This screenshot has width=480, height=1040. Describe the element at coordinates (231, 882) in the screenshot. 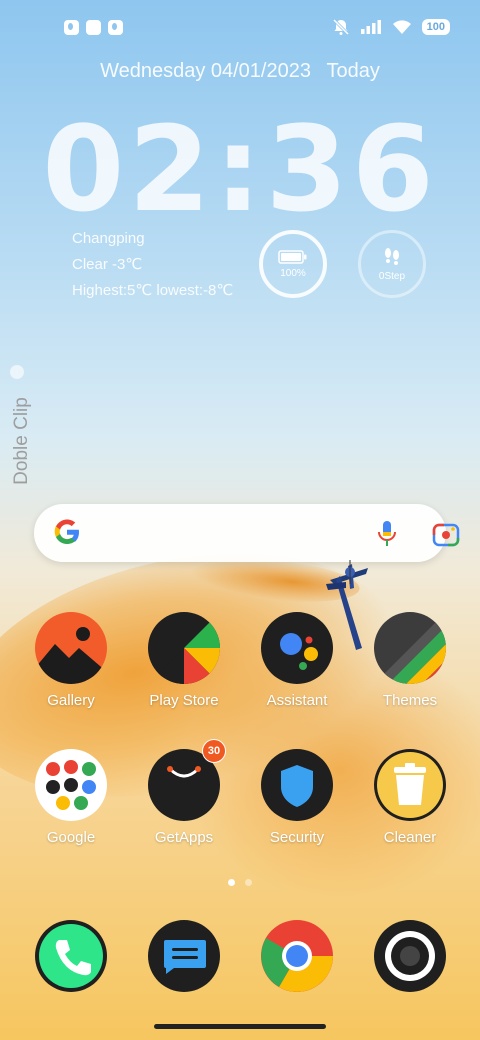

I see `page-dot-current` at that location.